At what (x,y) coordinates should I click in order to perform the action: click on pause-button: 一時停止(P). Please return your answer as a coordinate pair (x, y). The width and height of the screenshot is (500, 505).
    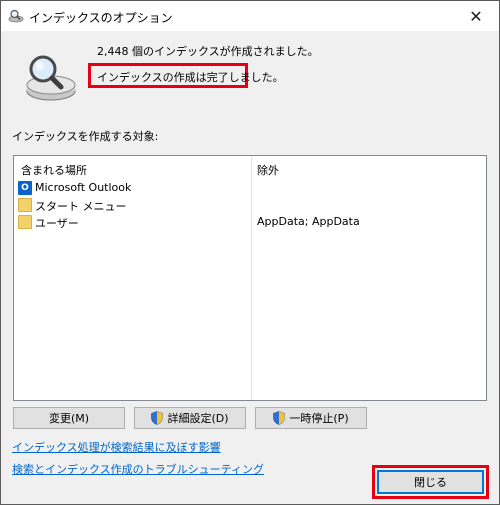
    Looking at the image, I should click on (311, 418).